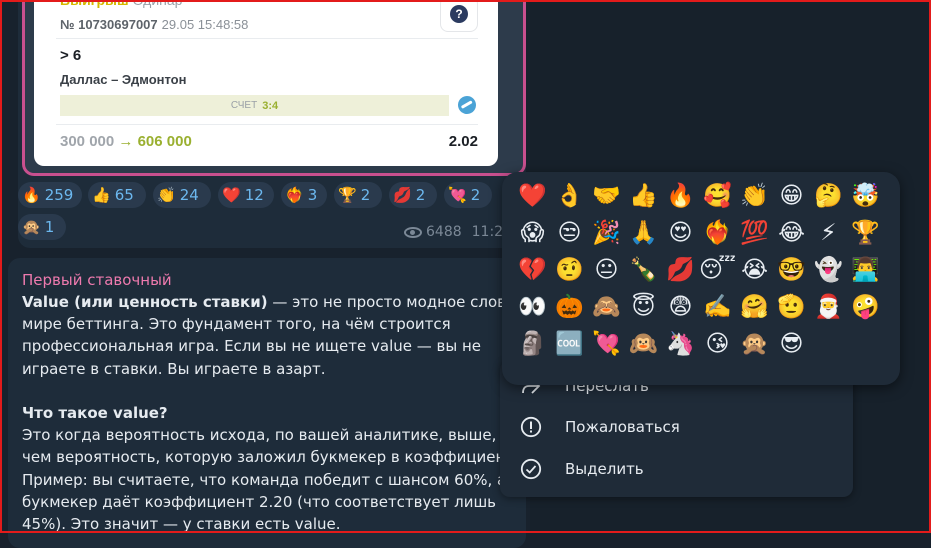 This screenshot has width=931, height=548. What do you see at coordinates (117, 195) in the screenshot?
I see `reaction-thumbs-up: 👍 65` at bounding box center [117, 195].